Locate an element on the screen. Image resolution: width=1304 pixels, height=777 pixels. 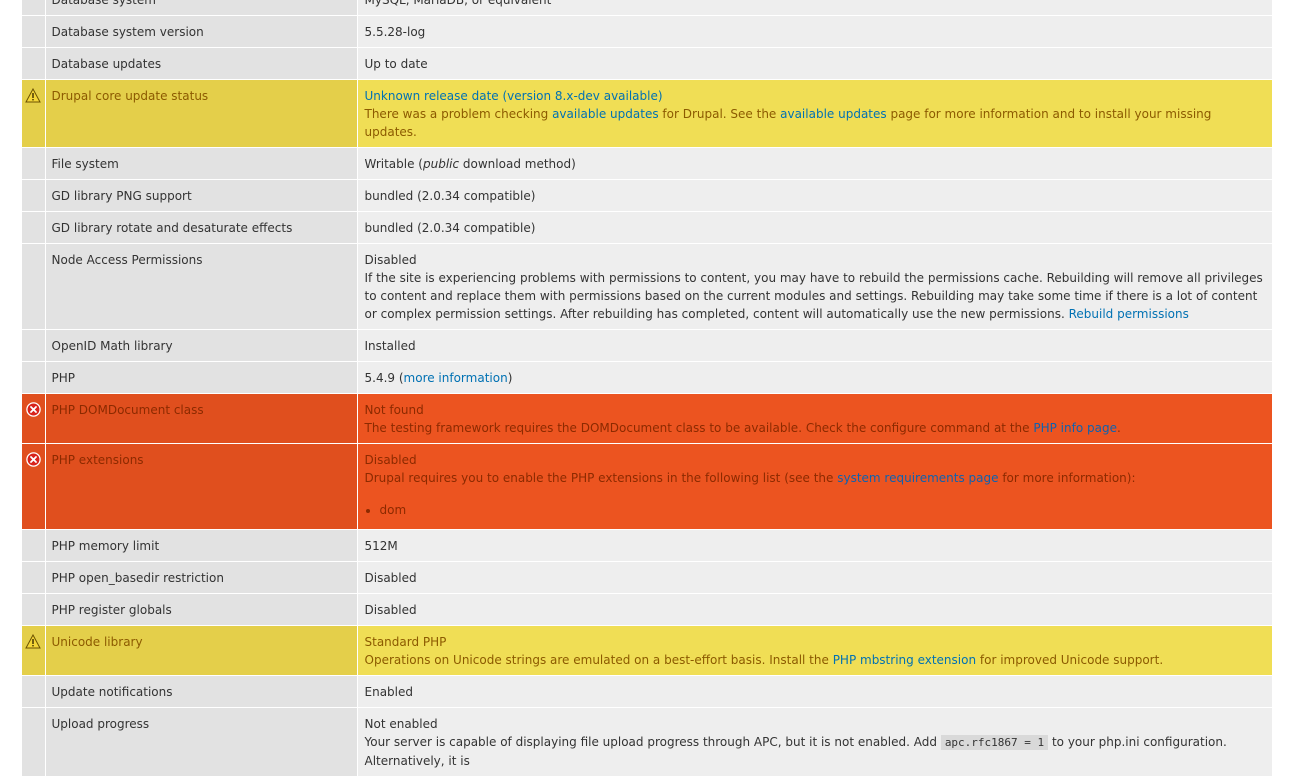
system-requirements-link: system requirements page is located at coordinates (917, 478).